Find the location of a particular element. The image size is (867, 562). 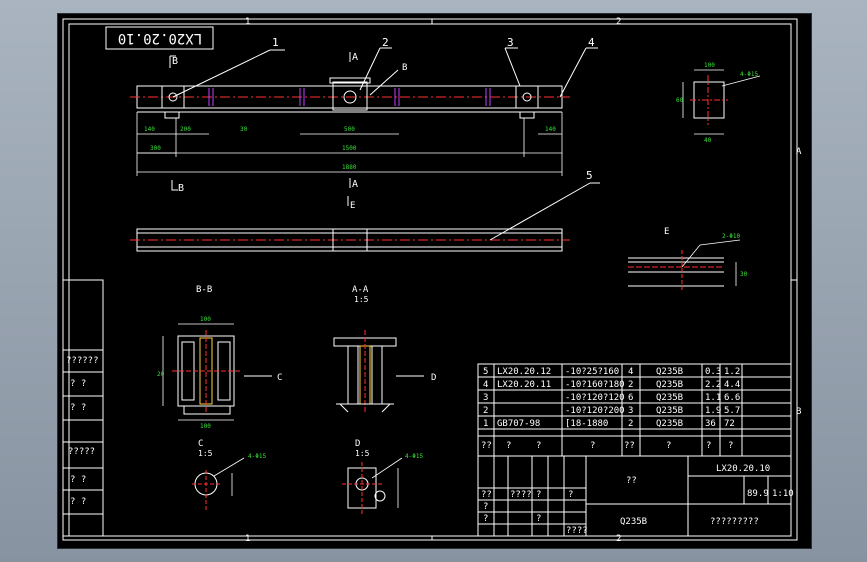

part-label-4: 4 is located at coordinates (591, 42).